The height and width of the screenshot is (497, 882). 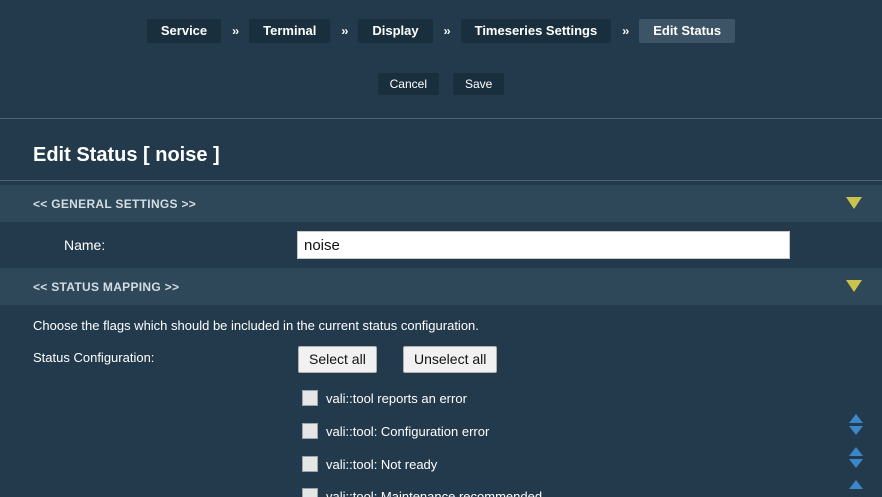 What do you see at coordinates (290, 31) in the screenshot?
I see `breadcrumb-terminal: Terminal` at bounding box center [290, 31].